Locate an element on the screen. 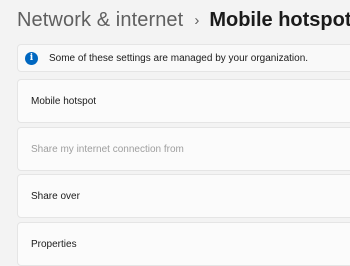 The width and height of the screenshot is (350, 266). setting-label: Mobile hotspot is located at coordinates (64, 101).